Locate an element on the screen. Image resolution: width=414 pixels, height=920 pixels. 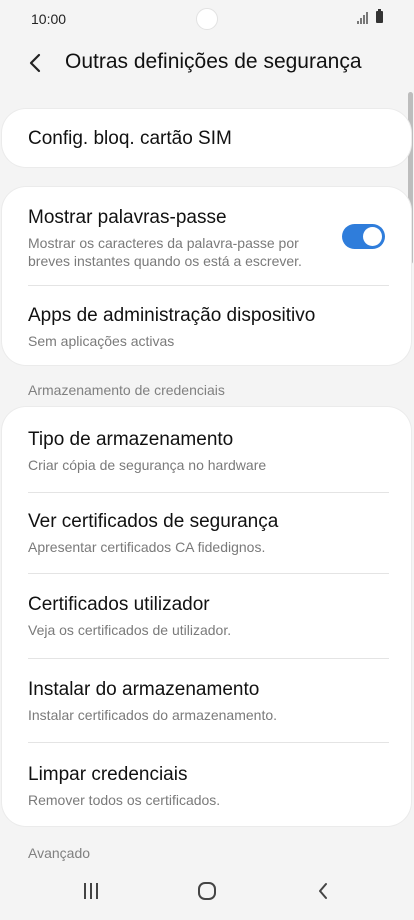
navigation-bar is located at coordinates (207, 891).